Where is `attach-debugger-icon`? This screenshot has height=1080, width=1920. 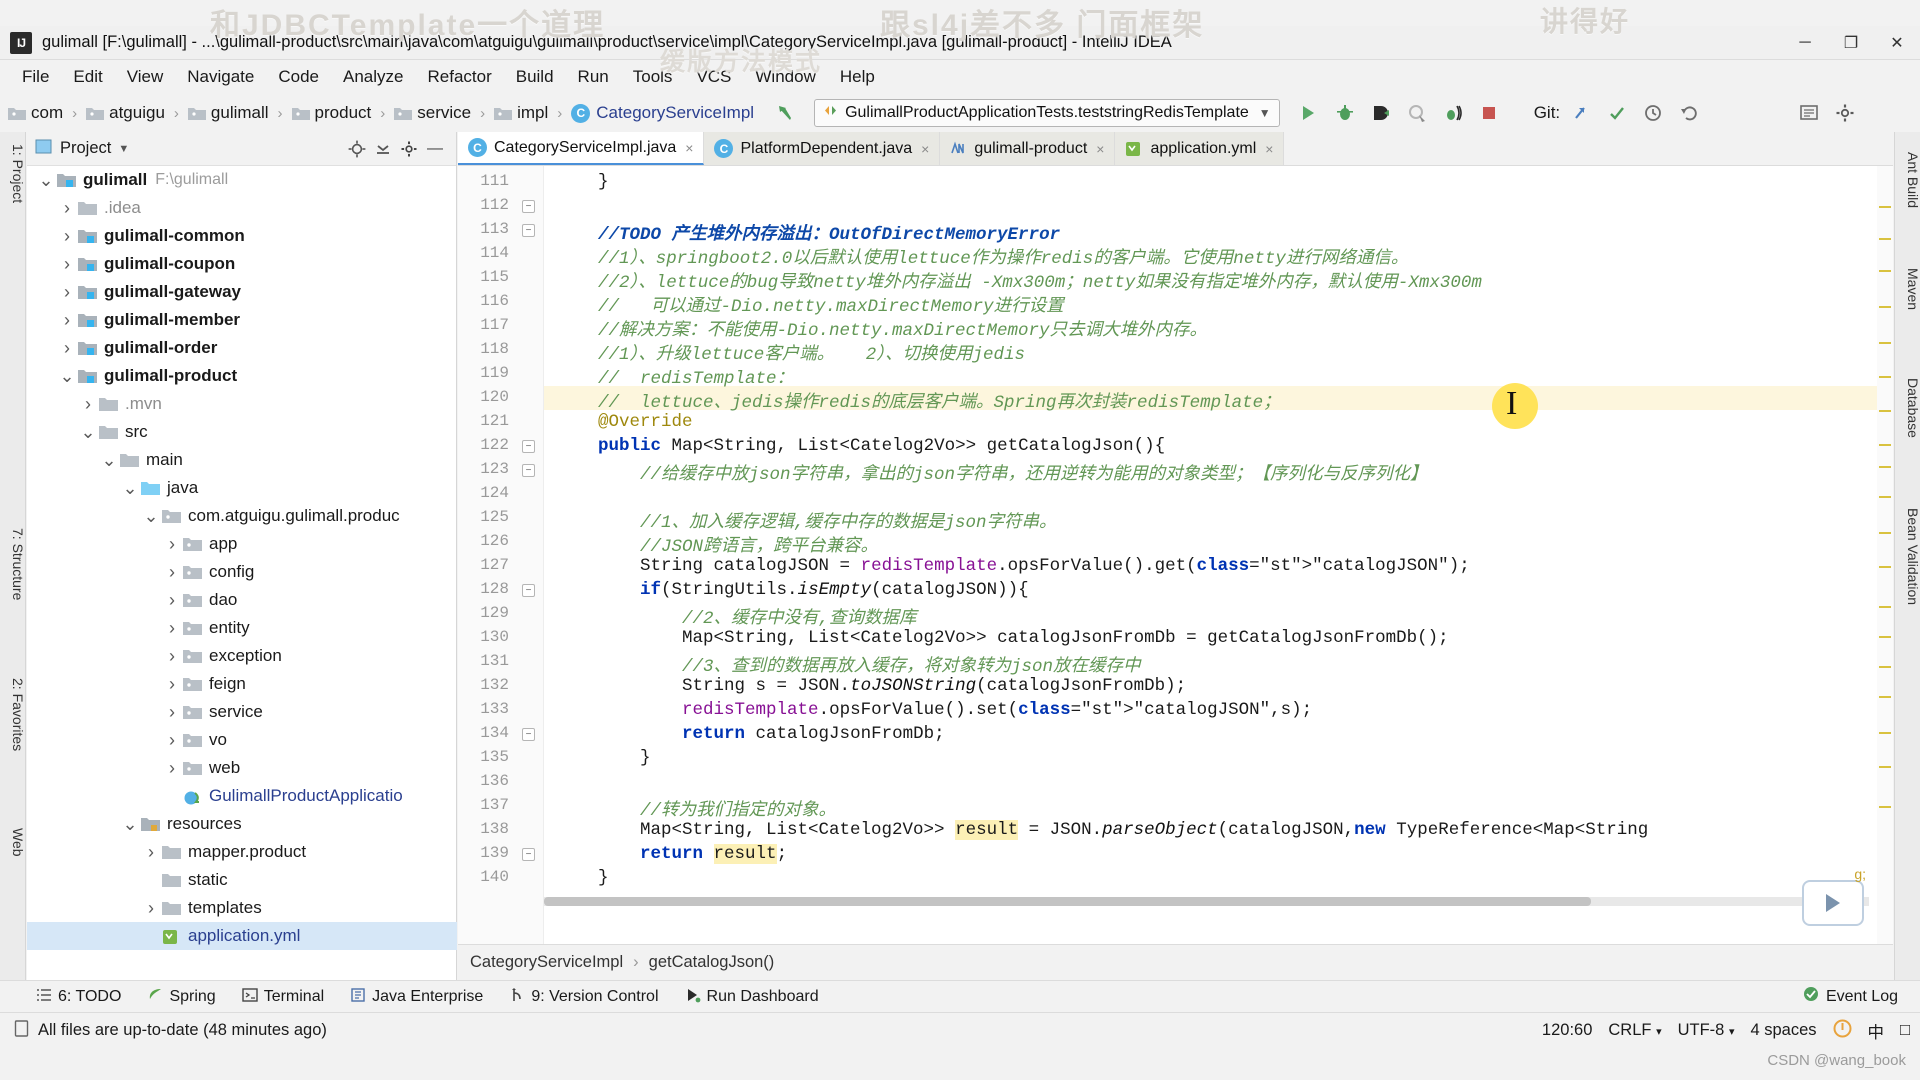 attach-debugger-icon is located at coordinates (1453, 113).